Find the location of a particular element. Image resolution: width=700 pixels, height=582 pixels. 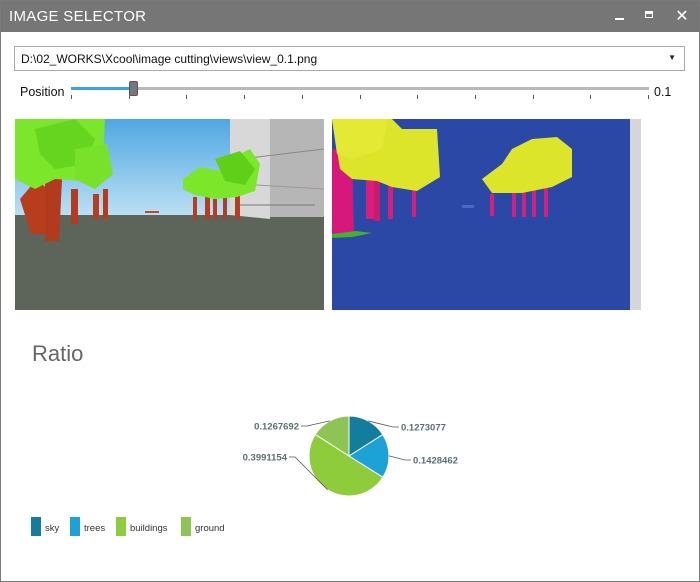

slider-track-fill is located at coordinates (102, 88).